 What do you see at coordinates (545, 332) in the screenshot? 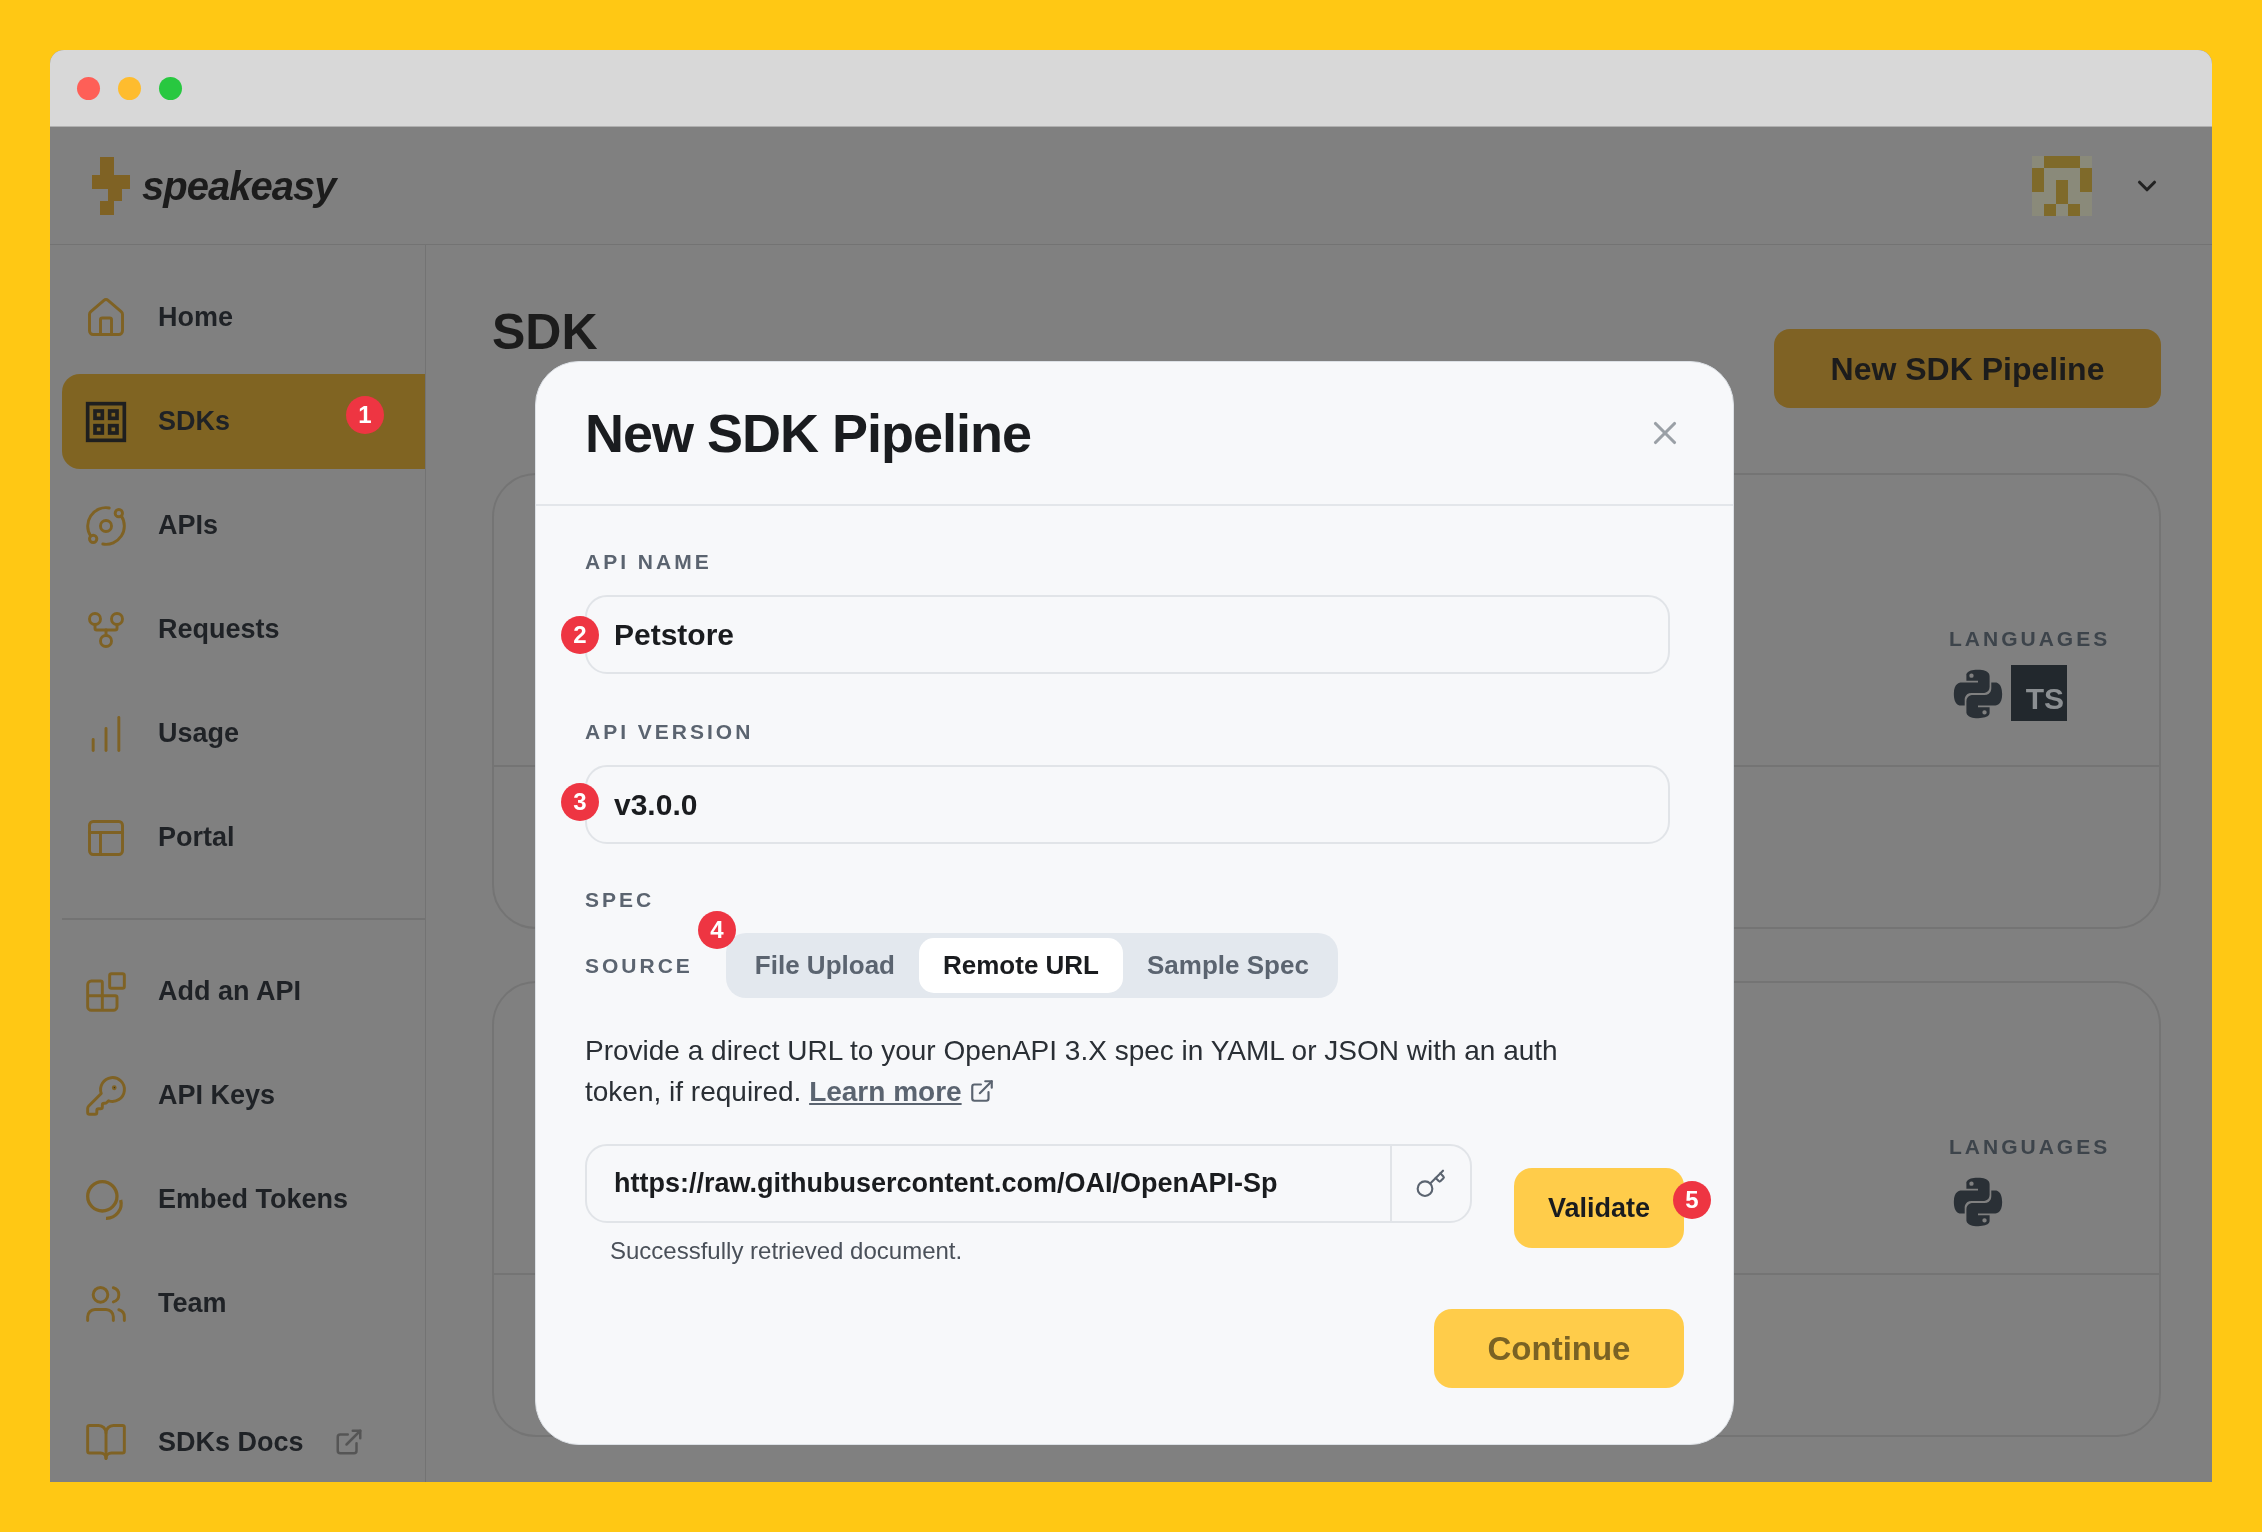
I see `page-title: SDK` at bounding box center [545, 332].